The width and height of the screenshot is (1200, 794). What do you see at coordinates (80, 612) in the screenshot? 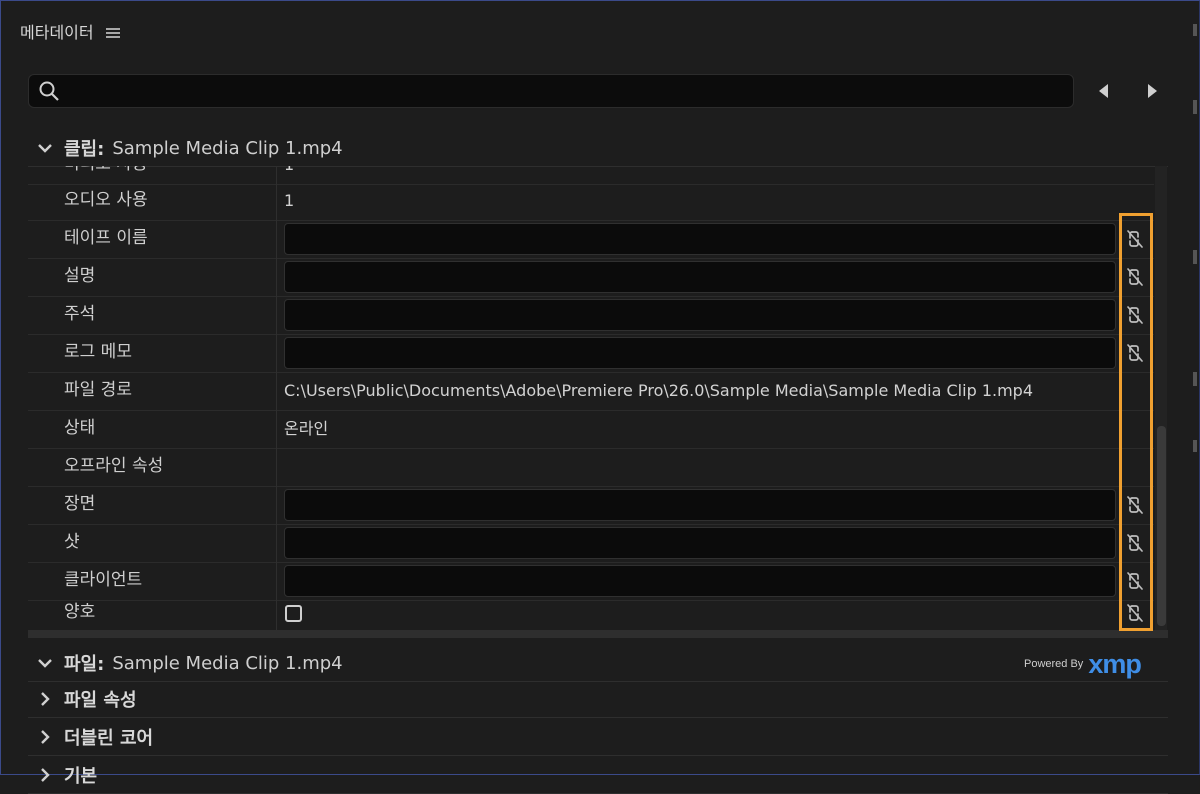
I see `row-label: 양호` at bounding box center [80, 612].